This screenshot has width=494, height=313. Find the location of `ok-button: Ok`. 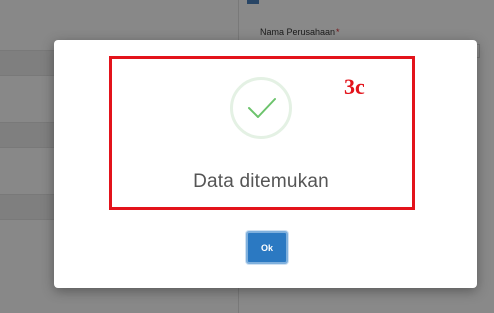

ok-button: Ok is located at coordinates (267, 247).